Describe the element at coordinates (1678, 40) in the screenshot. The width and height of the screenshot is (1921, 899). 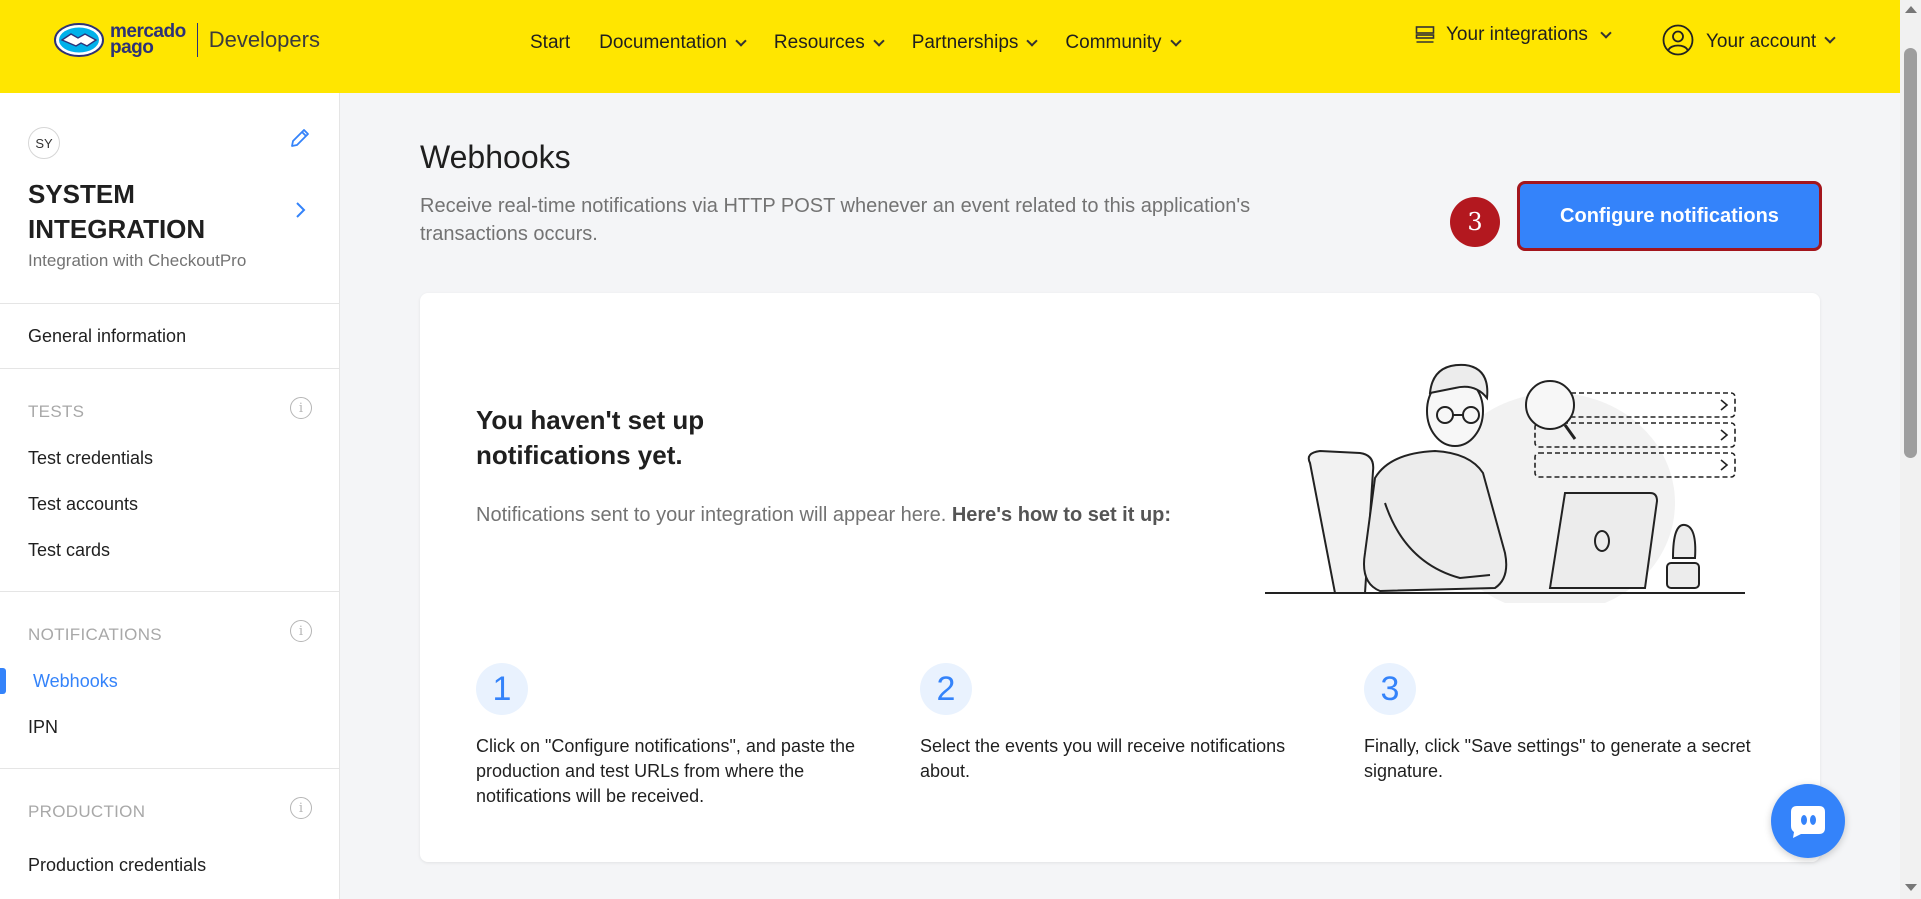
I see `user-avatar-icon` at that location.